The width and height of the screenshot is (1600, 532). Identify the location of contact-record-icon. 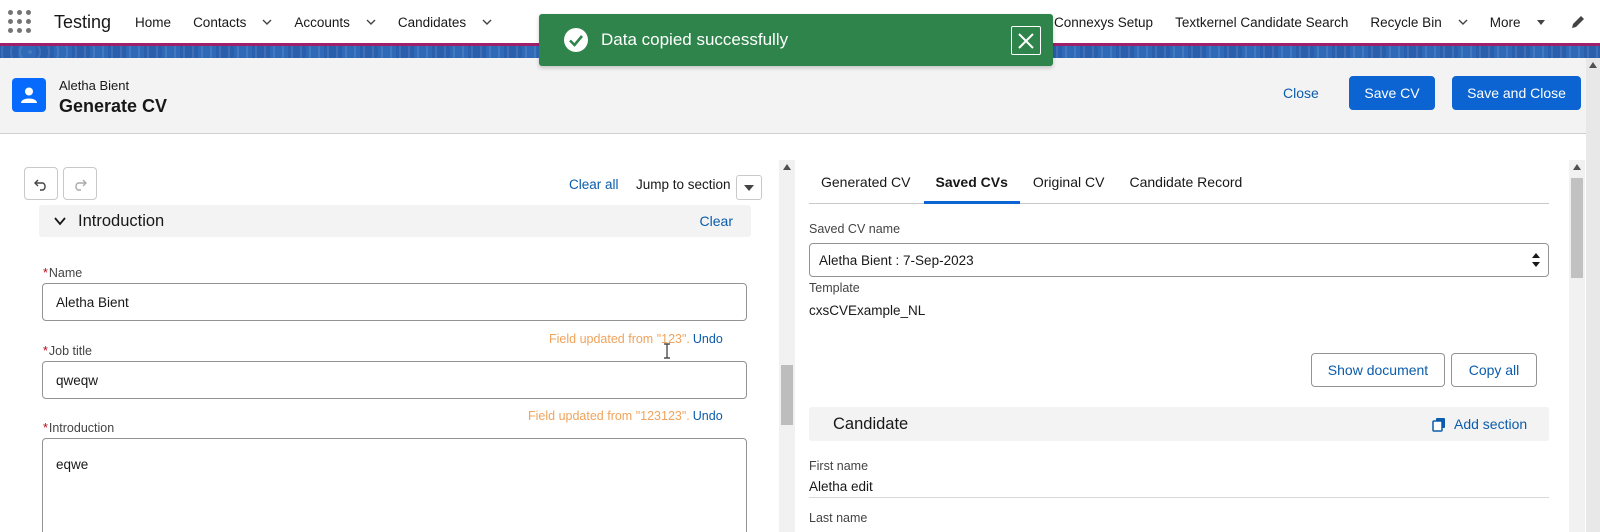
(29, 95).